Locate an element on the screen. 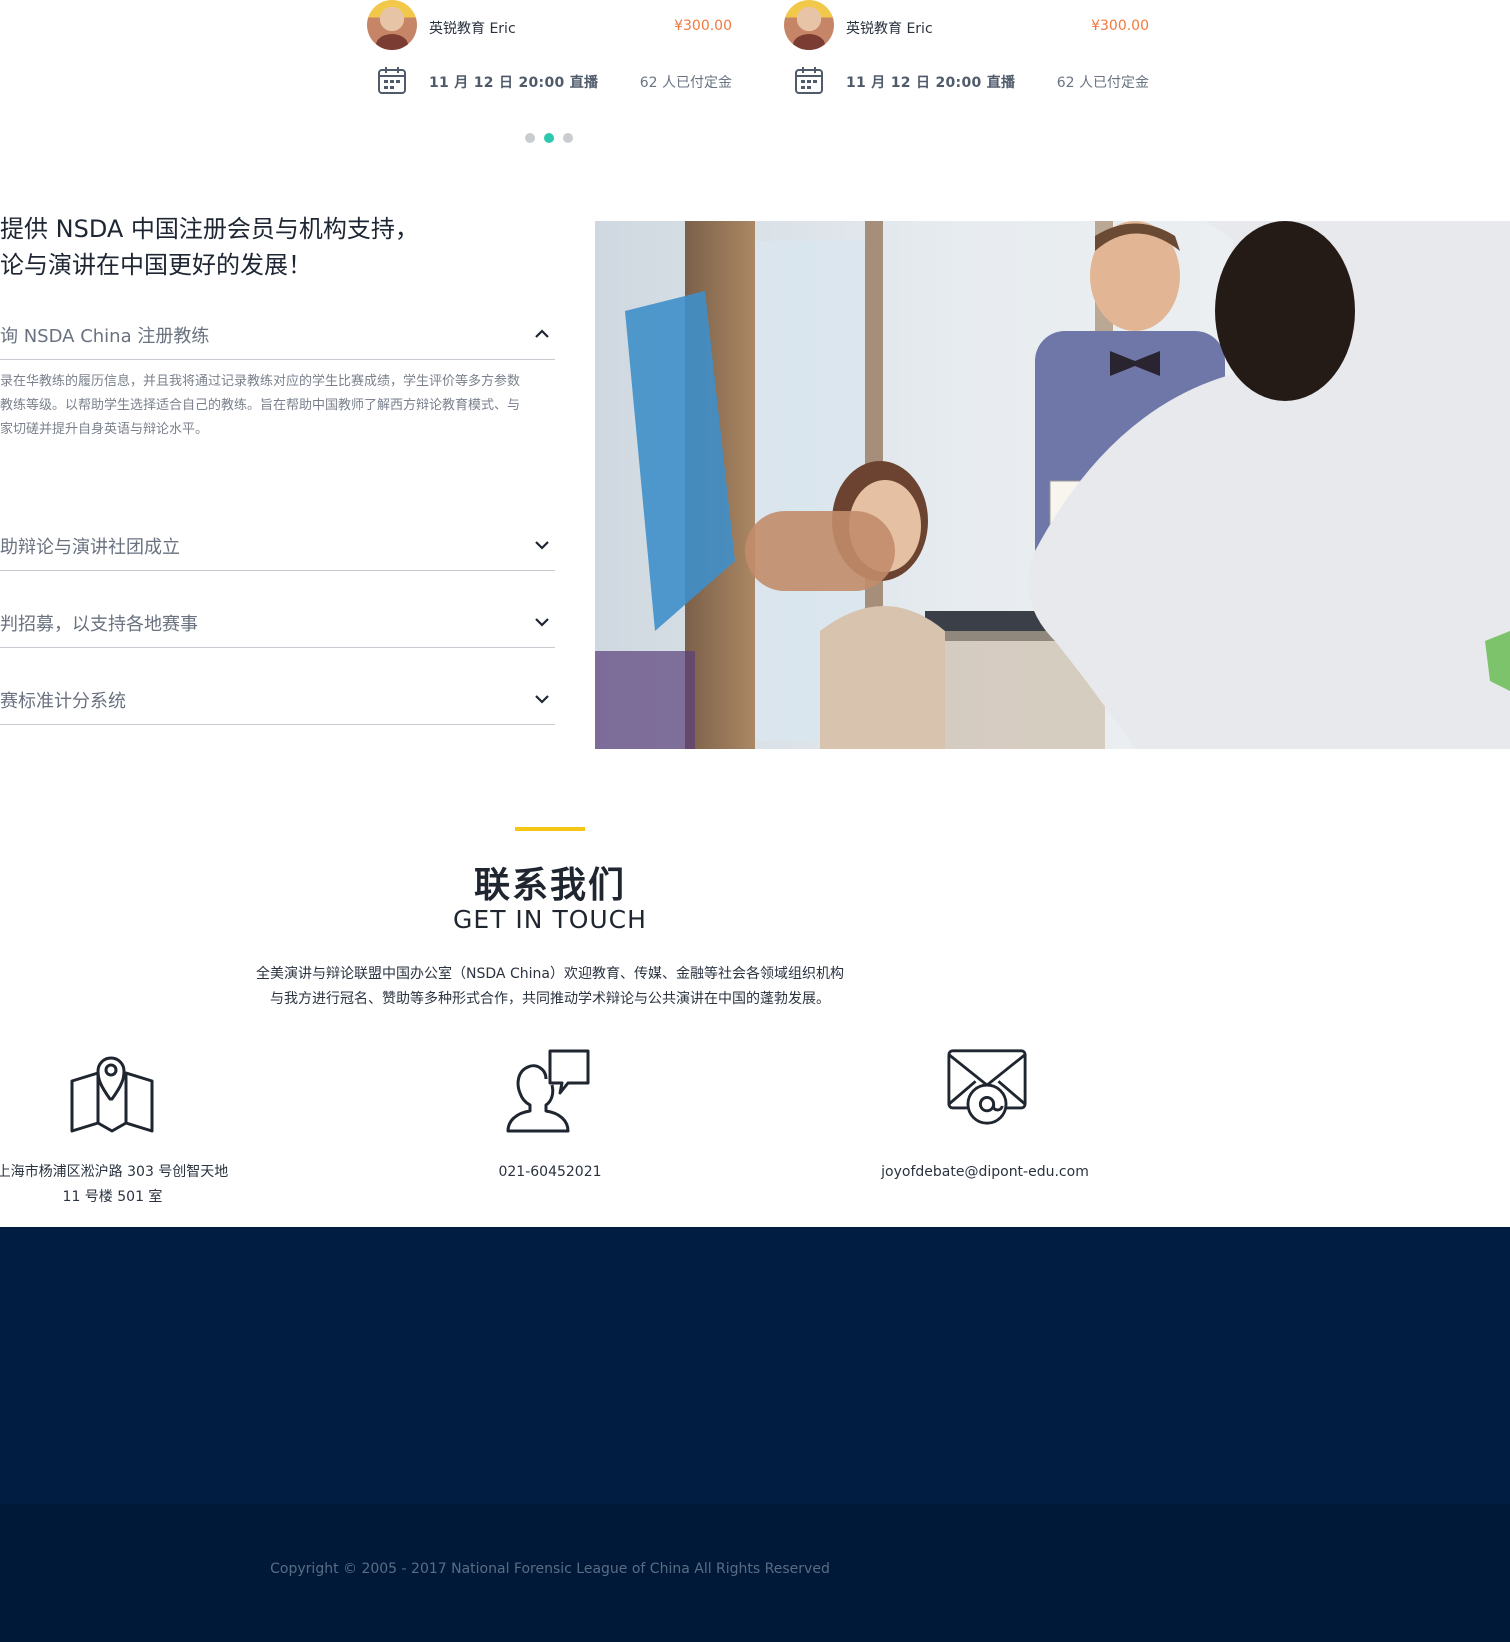  person-chat-icon is located at coordinates (548, 1091).